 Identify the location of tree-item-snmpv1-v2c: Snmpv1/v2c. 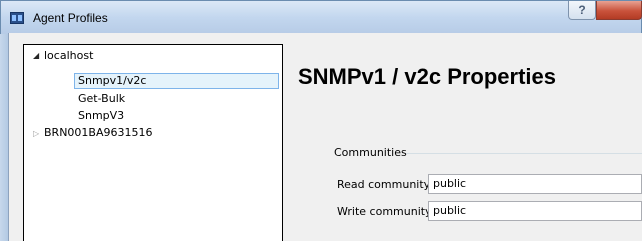
(176, 81).